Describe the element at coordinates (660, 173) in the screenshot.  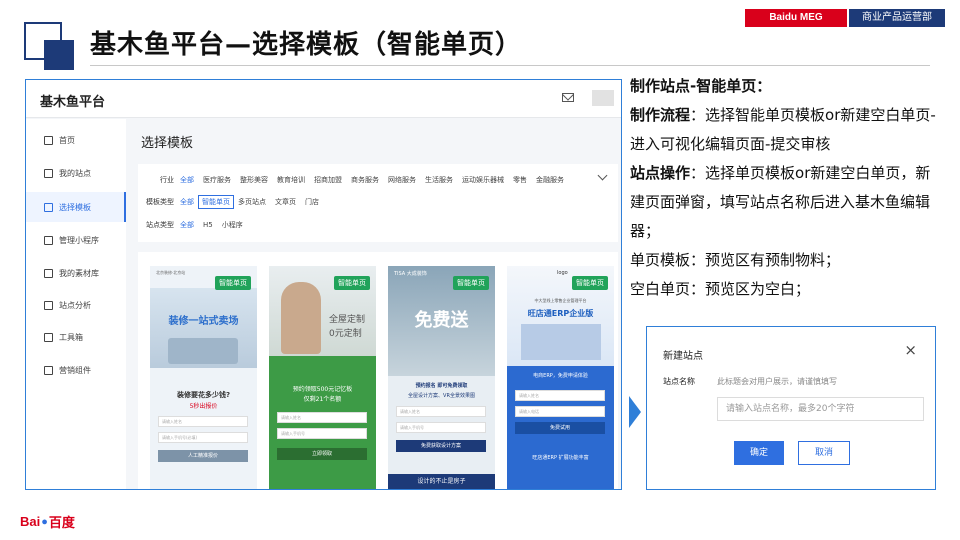
I see `desc-op-label: 站点操作` at that location.